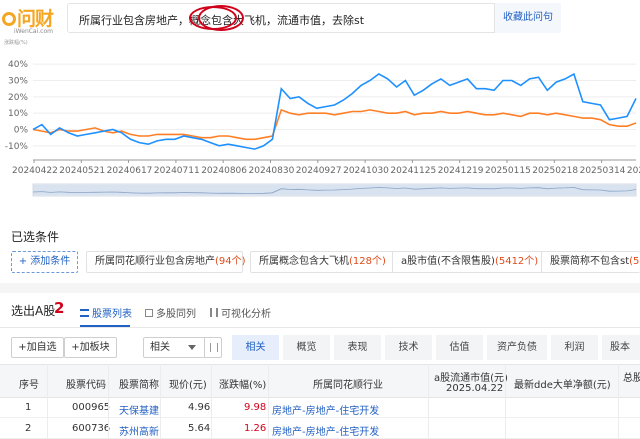  I want to click on chevron-down-icon, so click(192, 347).